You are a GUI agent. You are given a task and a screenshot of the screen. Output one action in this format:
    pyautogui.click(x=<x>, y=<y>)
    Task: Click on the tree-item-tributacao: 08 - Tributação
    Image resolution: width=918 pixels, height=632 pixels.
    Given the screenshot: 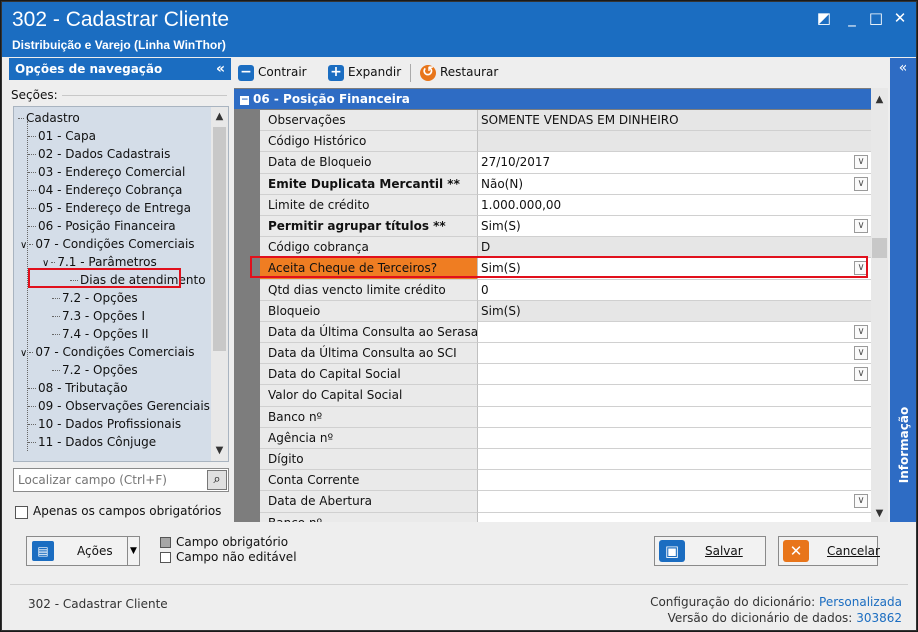 What is the action you would take?
    pyautogui.click(x=78, y=388)
    